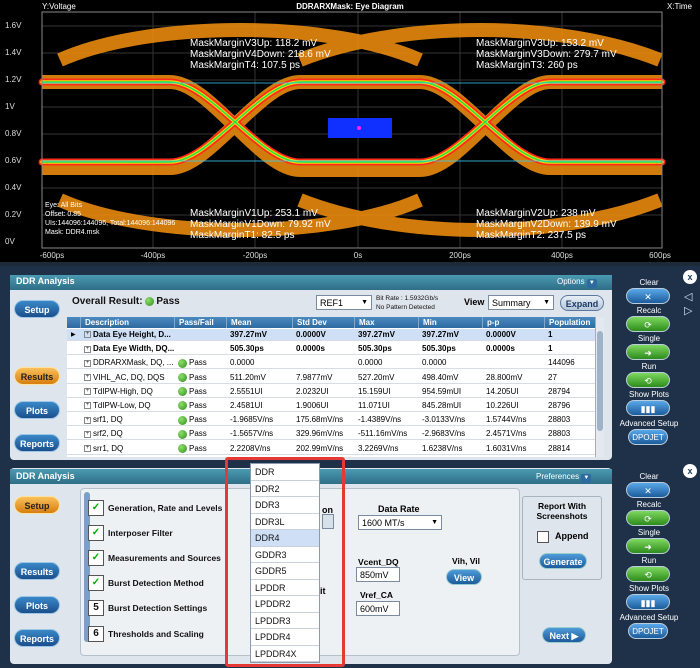  Describe the element at coordinates (140, 533) in the screenshot. I see `step-label: Interposer Filter` at that location.